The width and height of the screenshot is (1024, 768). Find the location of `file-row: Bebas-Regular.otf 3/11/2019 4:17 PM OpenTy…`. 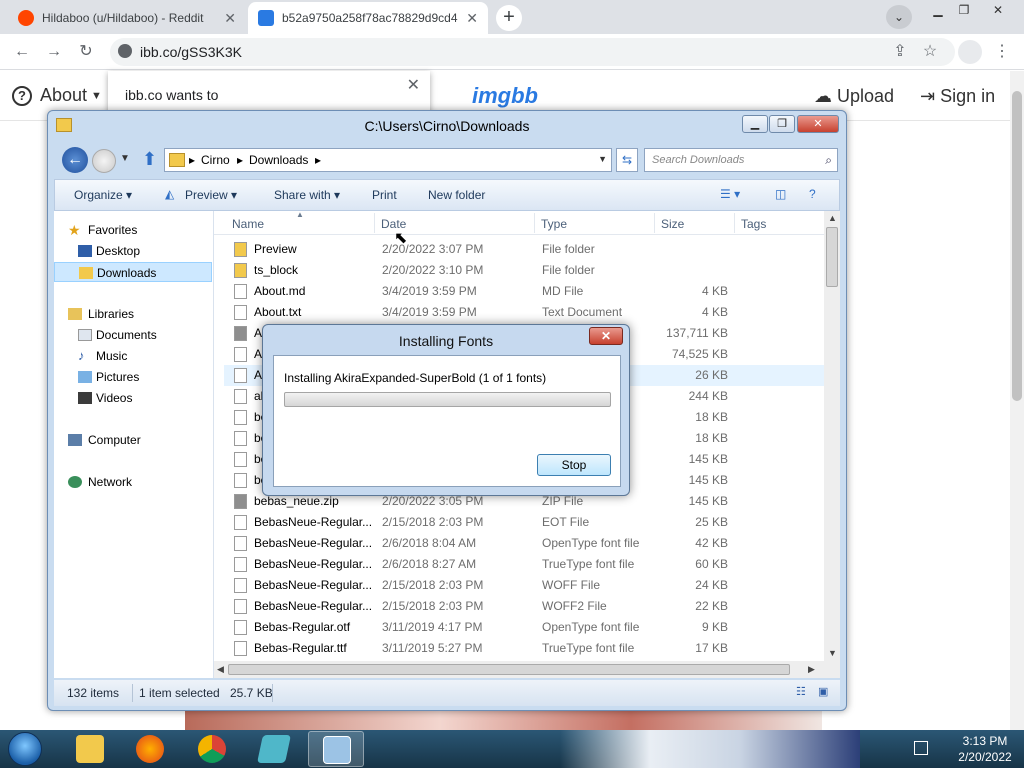

file-row: Bebas-Regular.otf 3/11/2019 4:17 PM OpenTy… is located at coordinates (524, 627).